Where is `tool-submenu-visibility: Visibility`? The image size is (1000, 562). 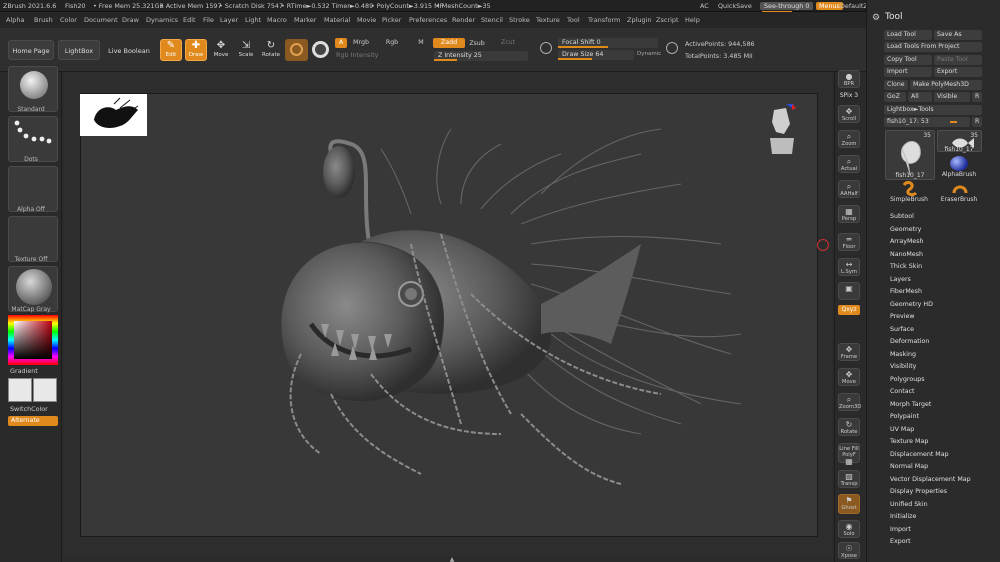 tool-submenu-visibility: Visibility is located at coordinates (903, 366).